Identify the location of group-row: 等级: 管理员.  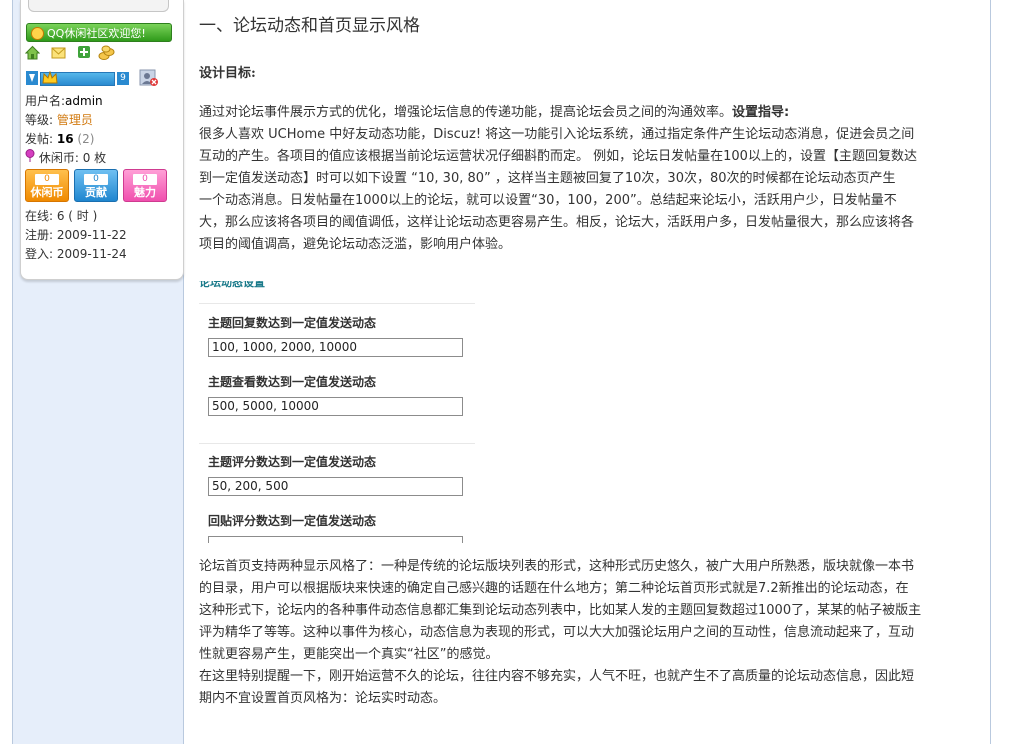
(59, 119).